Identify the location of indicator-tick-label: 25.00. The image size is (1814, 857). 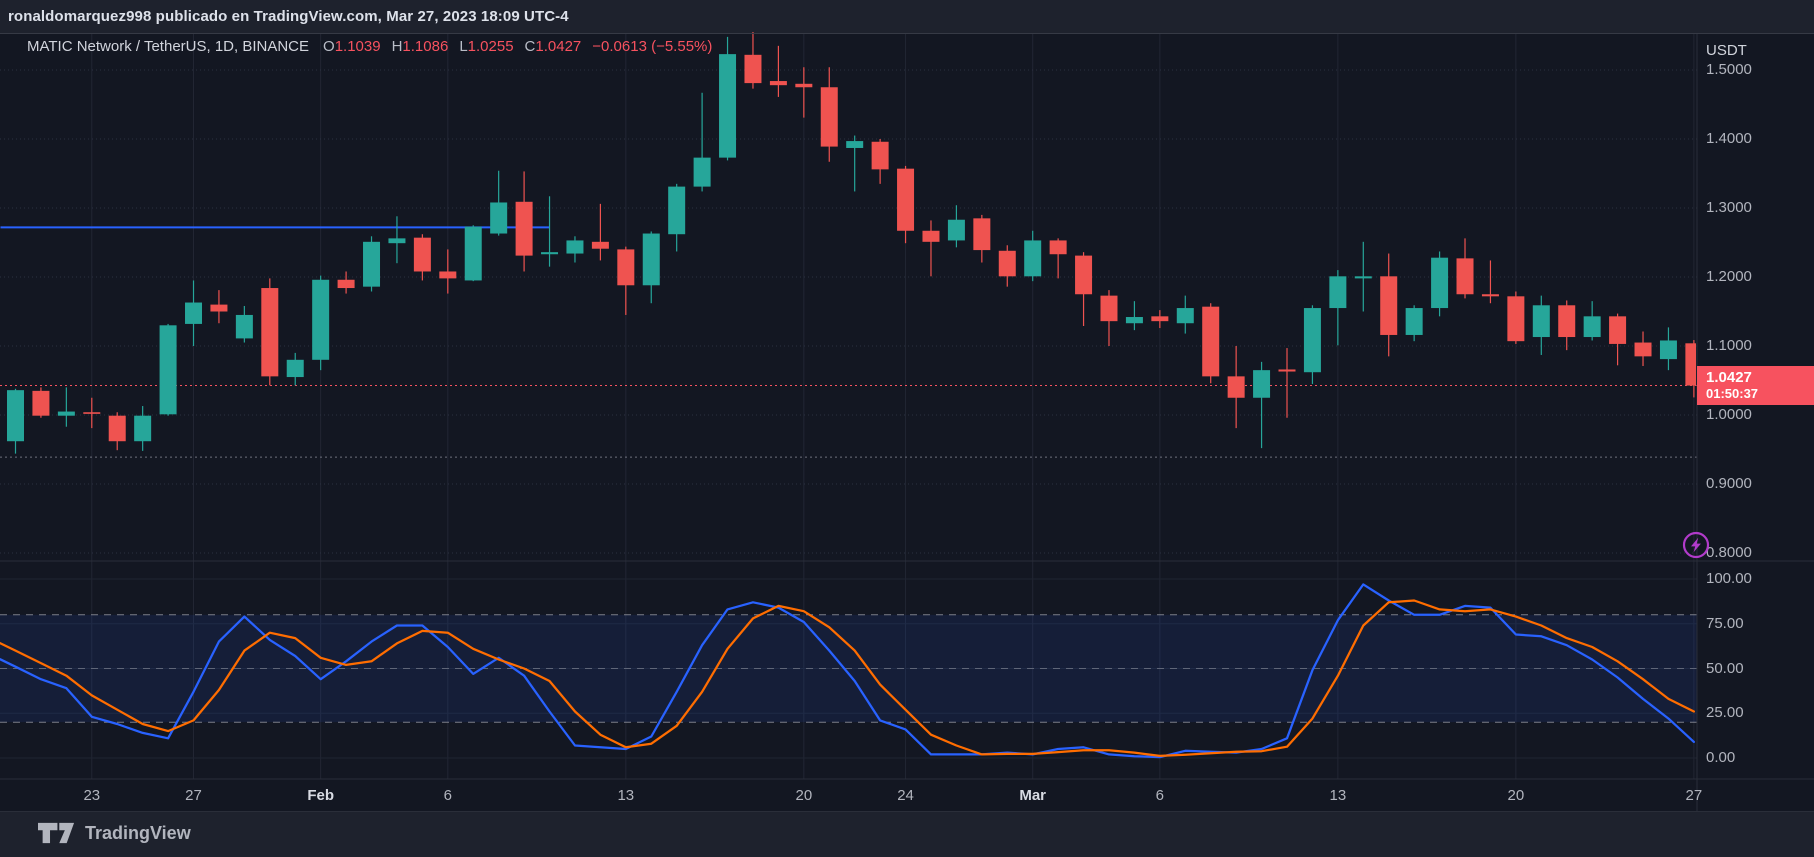
(1725, 713).